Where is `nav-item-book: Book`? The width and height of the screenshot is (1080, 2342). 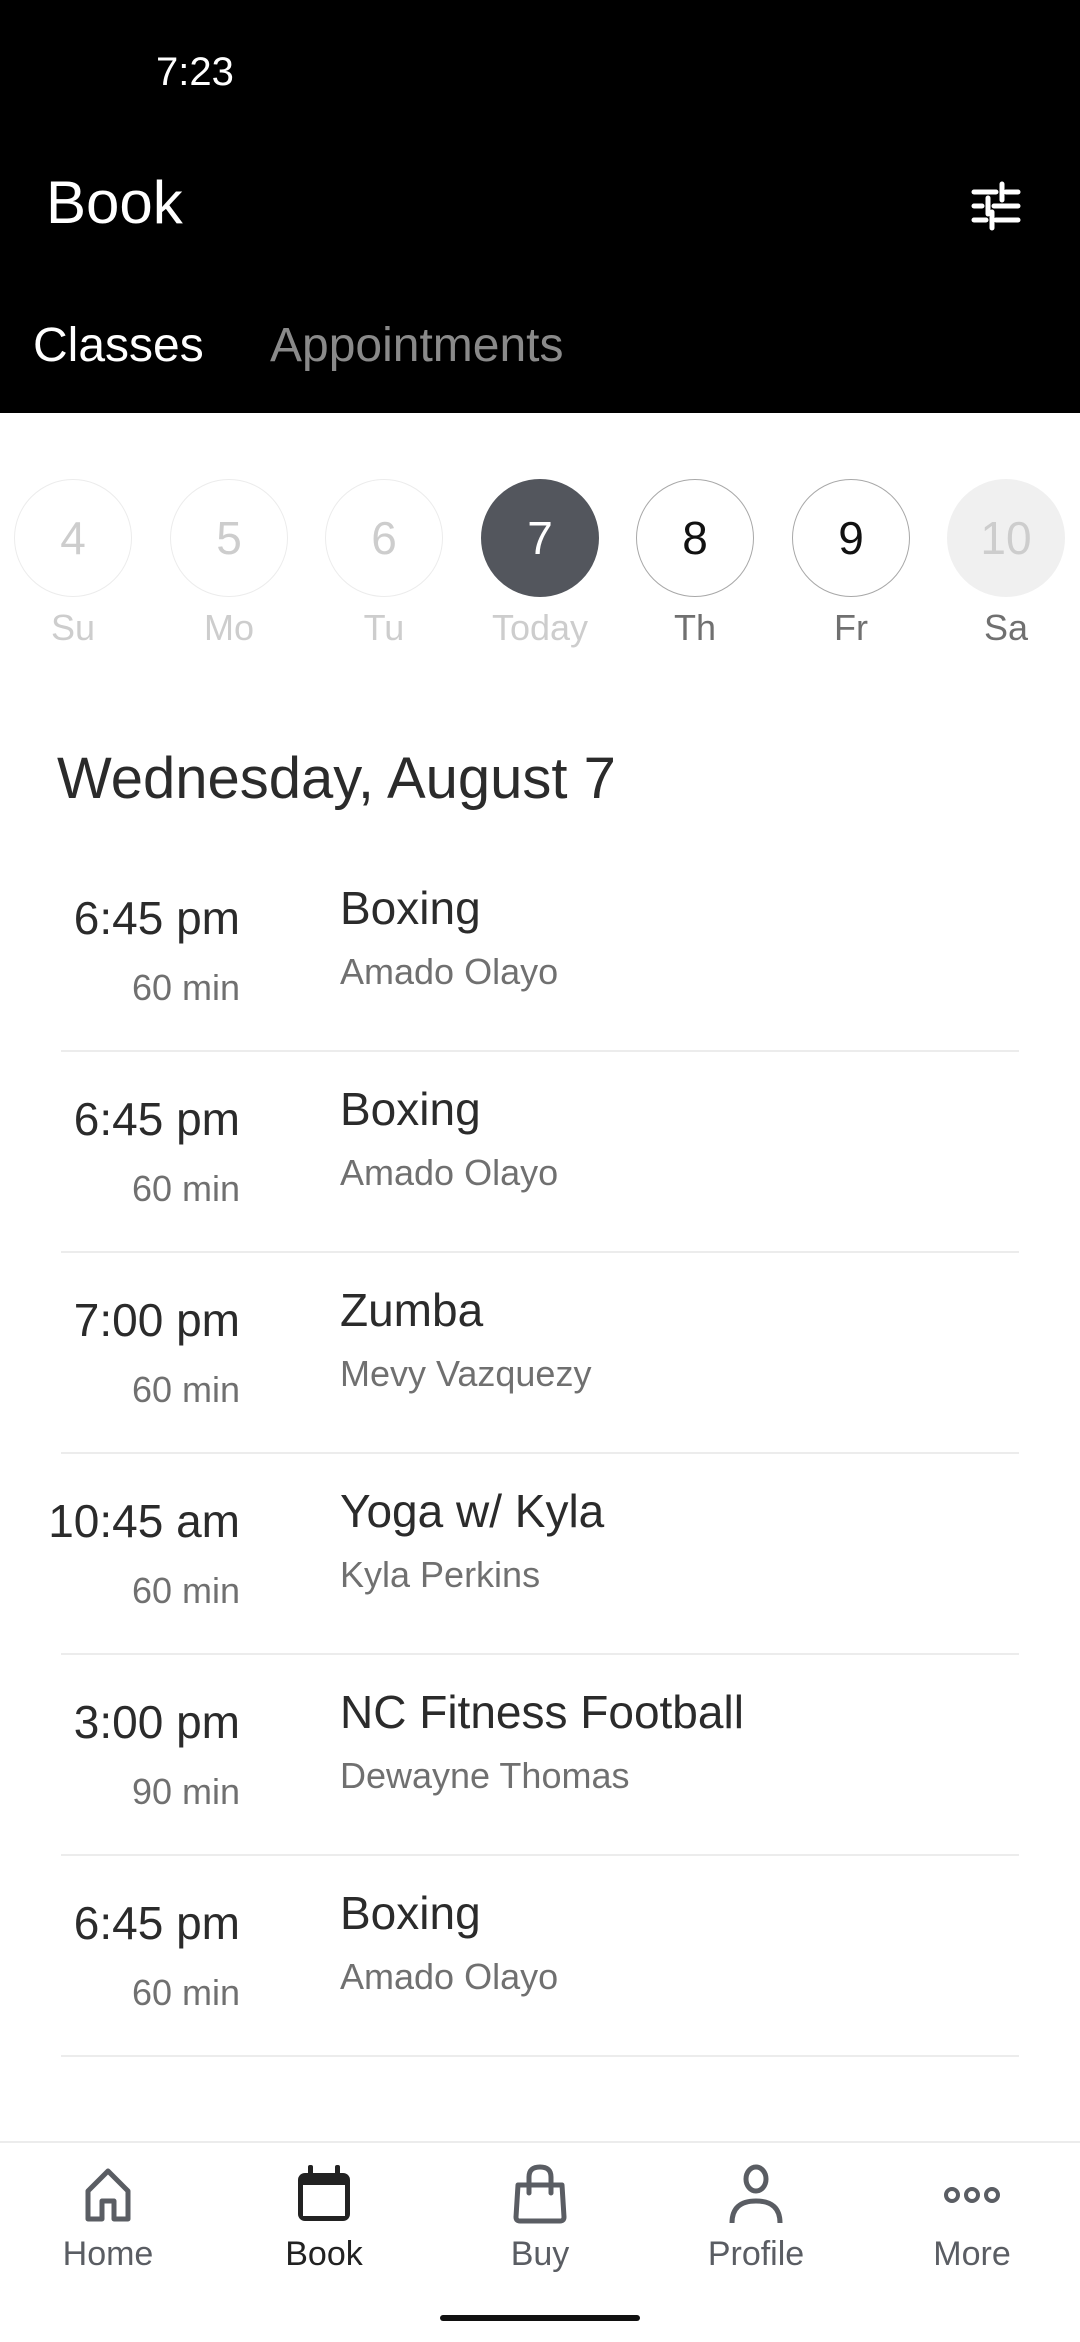 nav-item-book: Book is located at coordinates (324, 2218).